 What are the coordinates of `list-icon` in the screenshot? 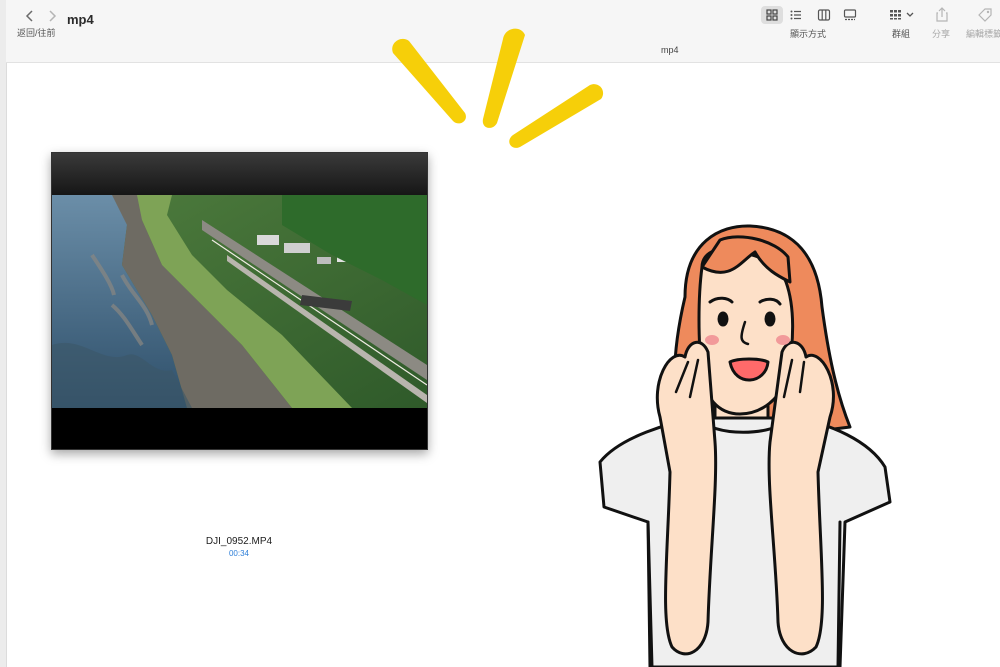 It's located at (795, 15).